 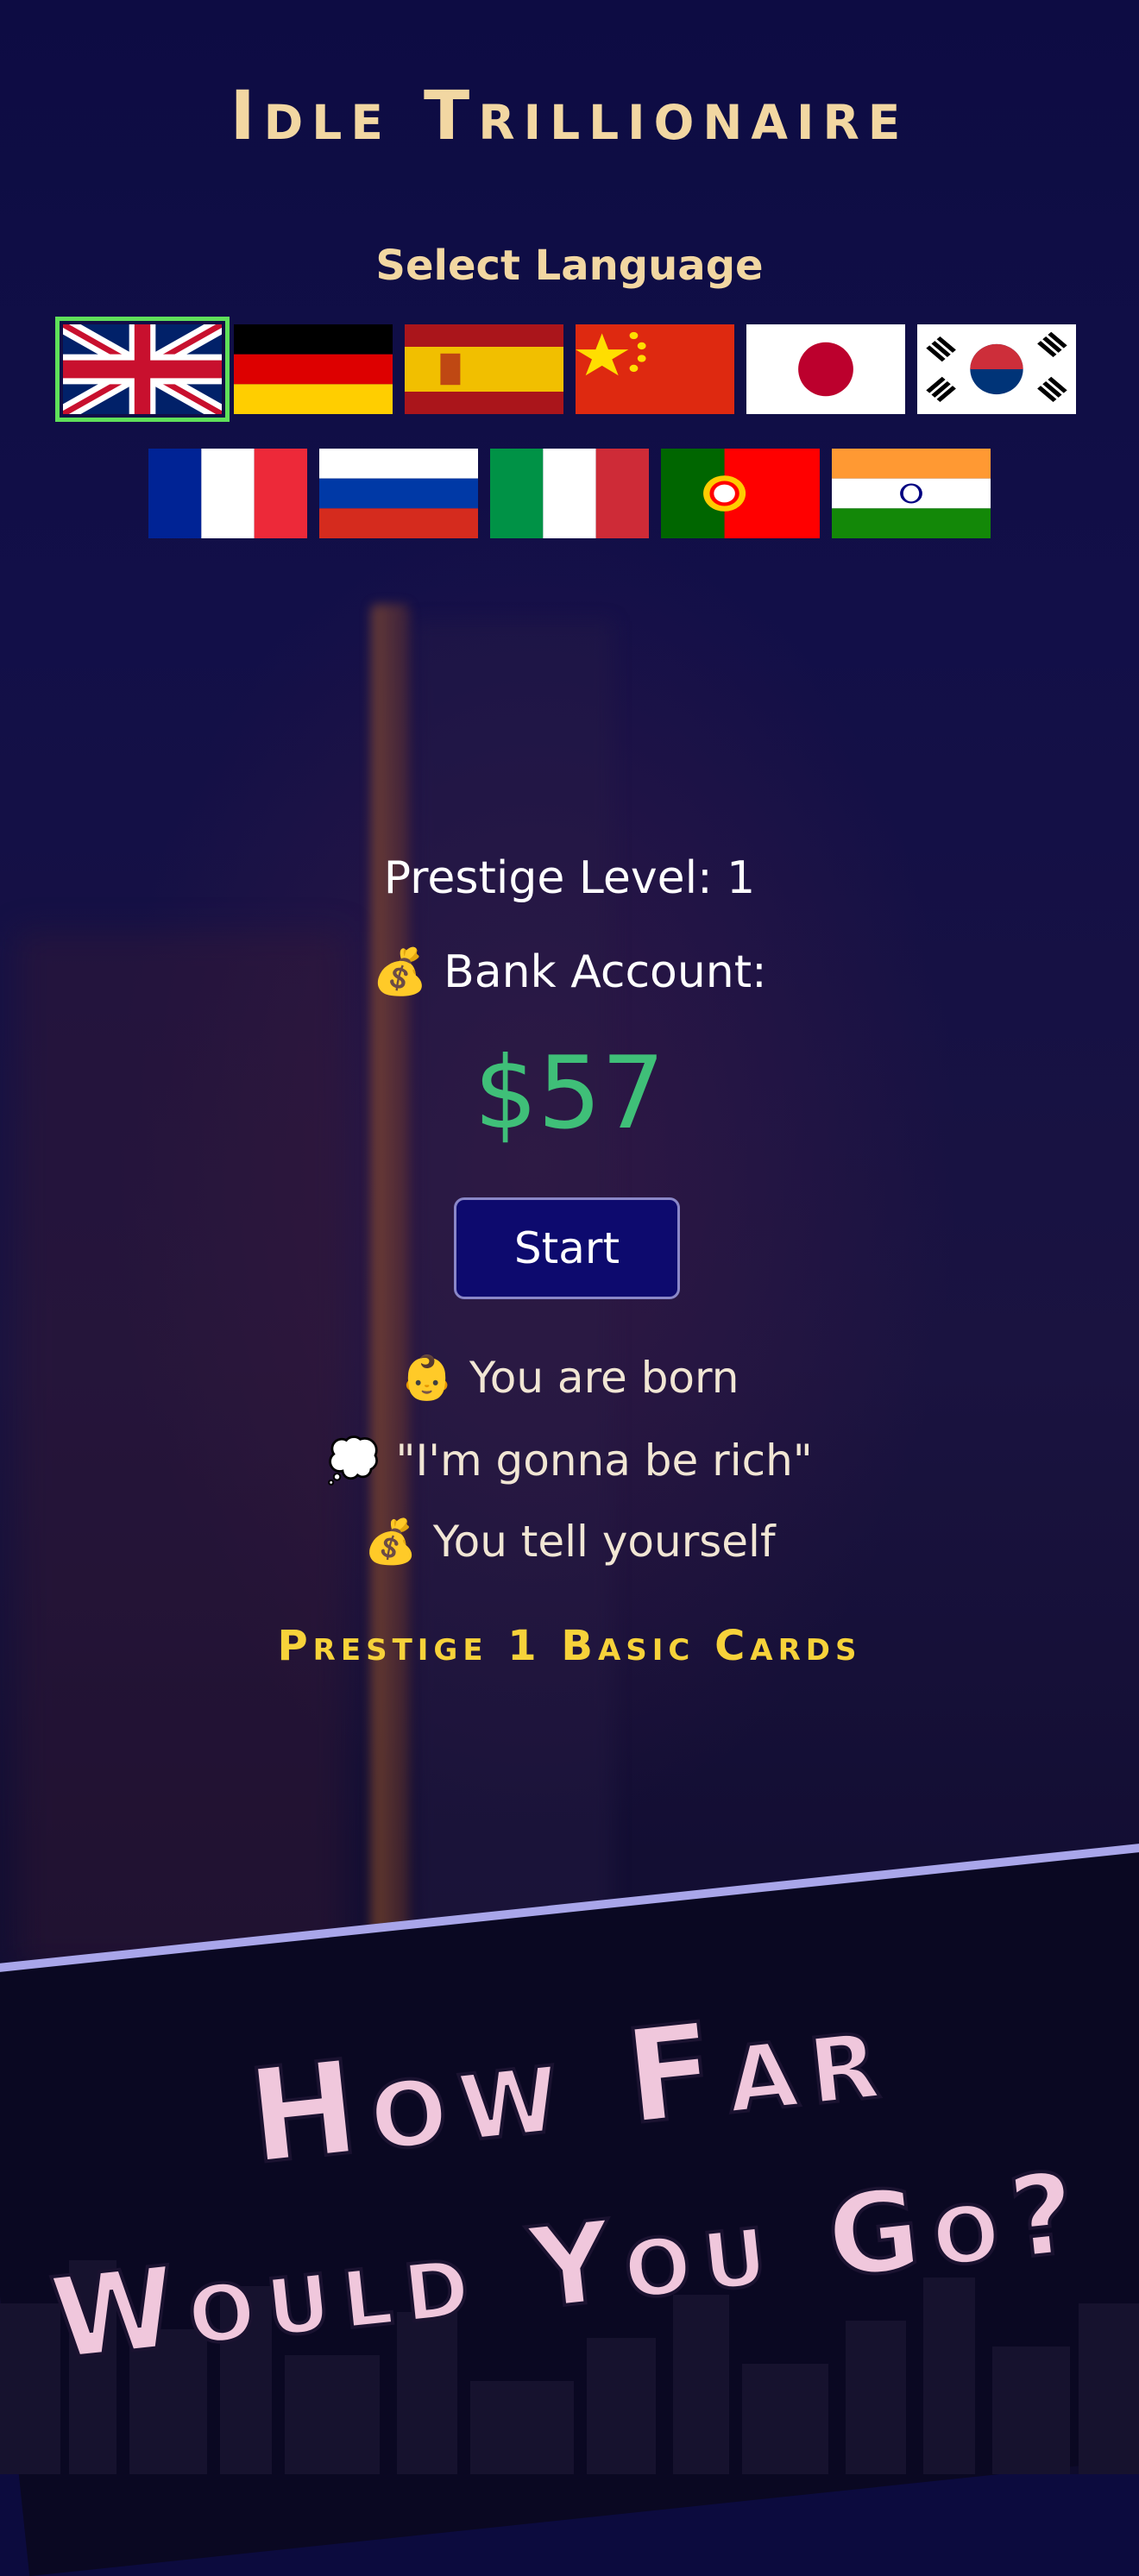 What do you see at coordinates (604, 1542) in the screenshot?
I see `story-text-tell: You tell yourself` at bounding box center [604, 1542].